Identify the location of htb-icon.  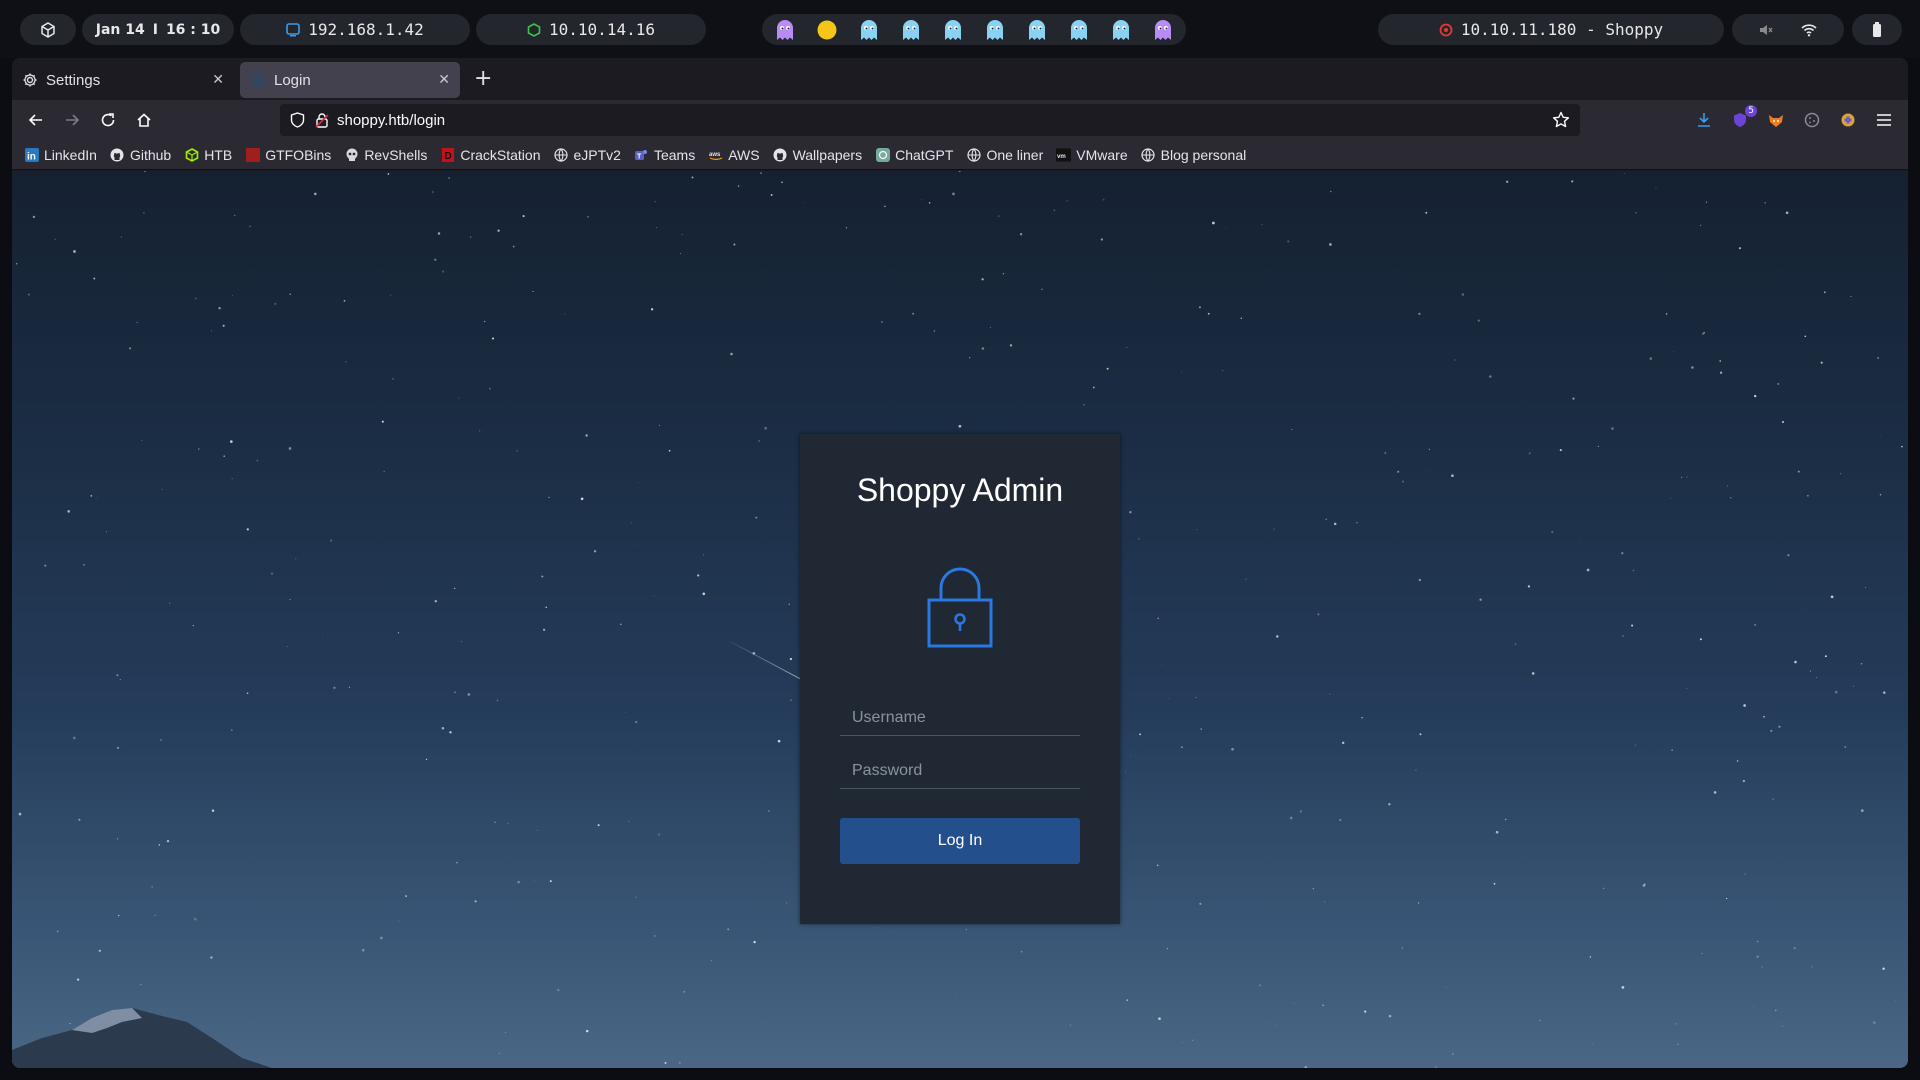
(191, 154).